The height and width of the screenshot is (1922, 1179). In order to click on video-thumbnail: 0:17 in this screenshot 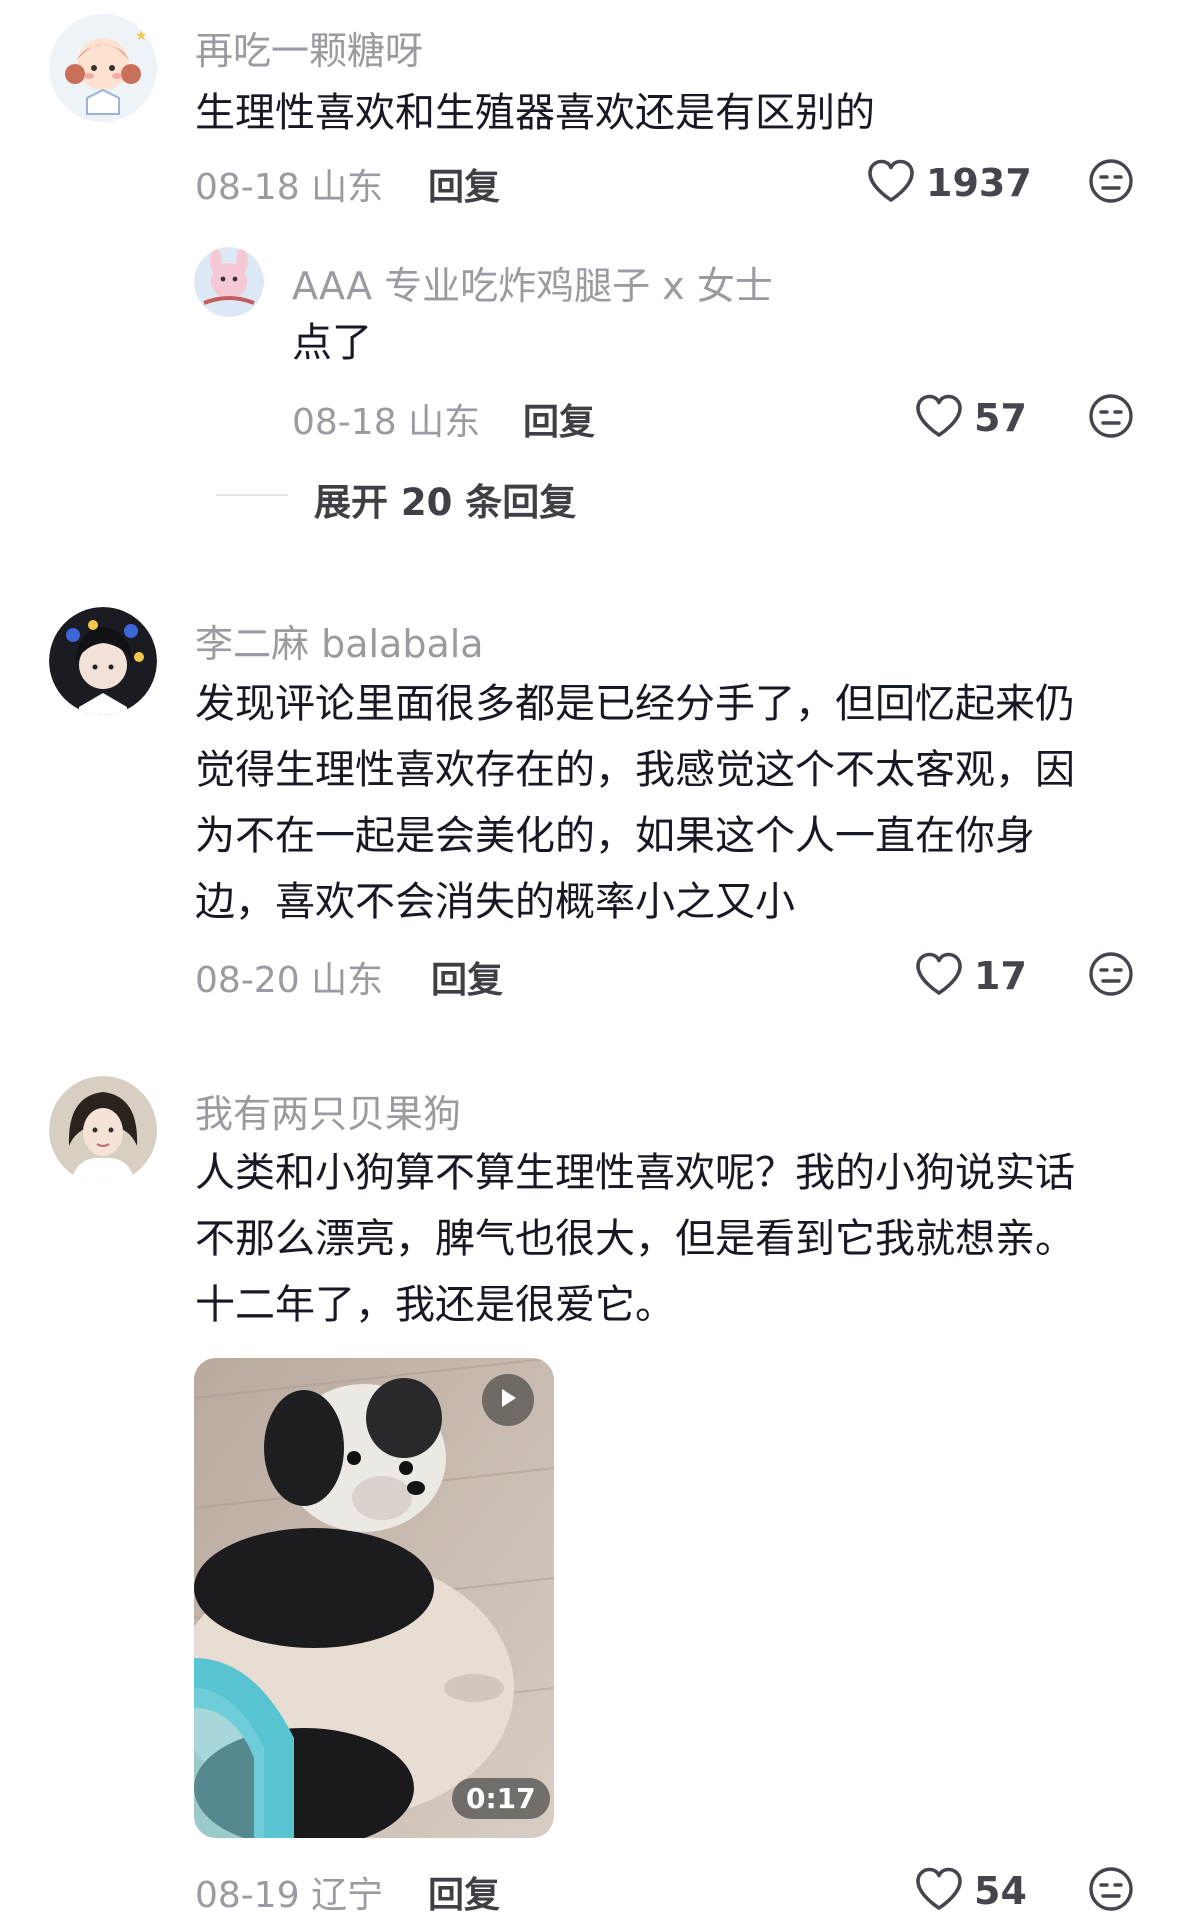, I will do `click(374, 1598)`.